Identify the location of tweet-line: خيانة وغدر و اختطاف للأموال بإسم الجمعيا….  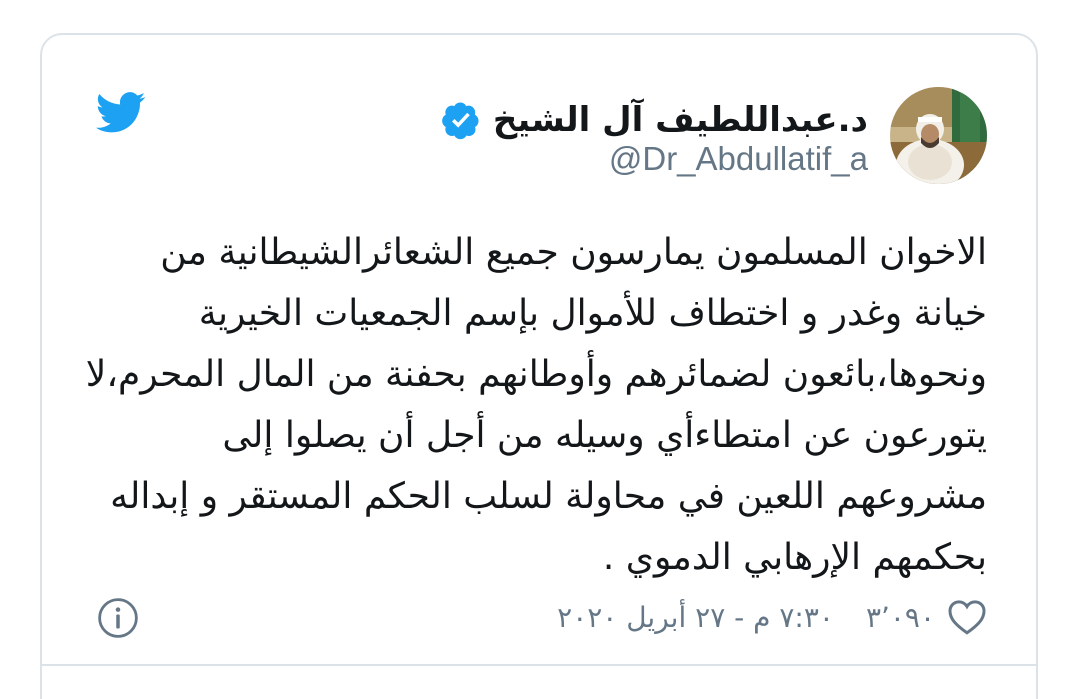
(592, 313).